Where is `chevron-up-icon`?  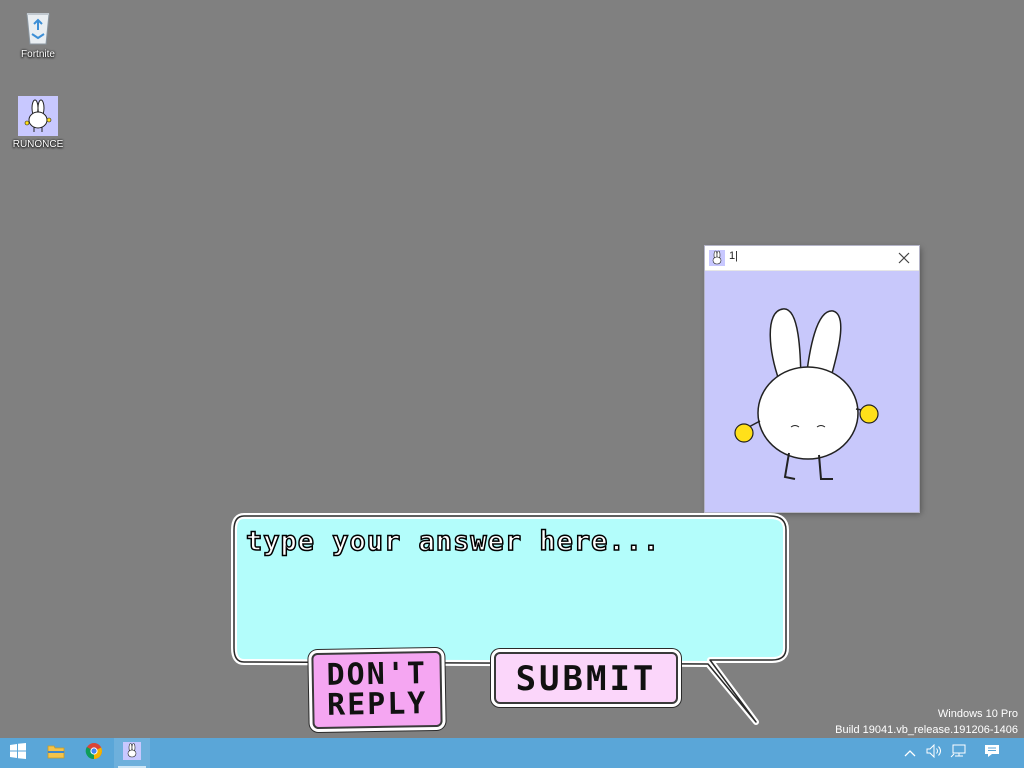 chevron-up-icon is located at coordinates (910, 753).